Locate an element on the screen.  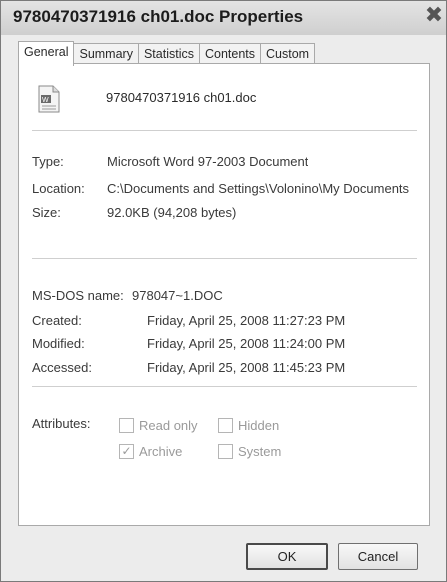
system-checkbox is located at coordinates (225, 451).